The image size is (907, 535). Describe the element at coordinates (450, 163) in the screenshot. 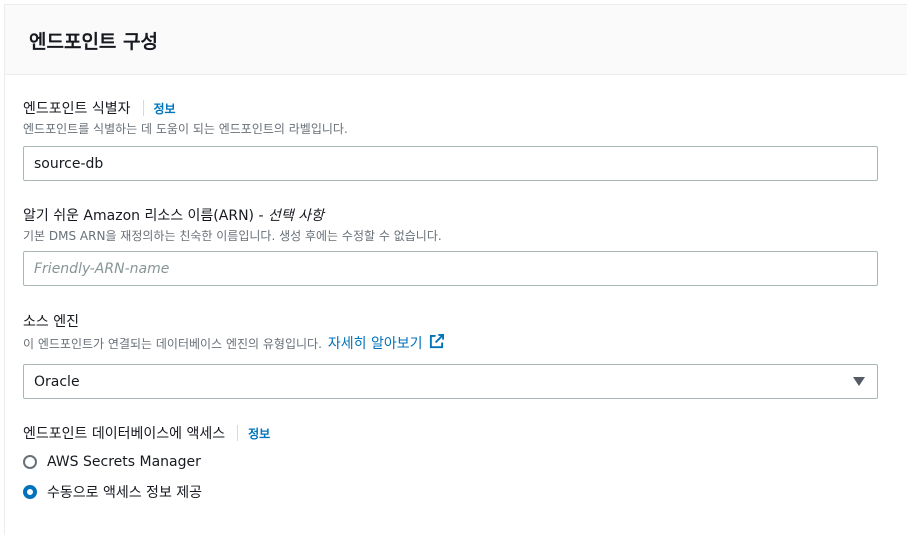

I see `endpoint-id-input: source-db` at that location.